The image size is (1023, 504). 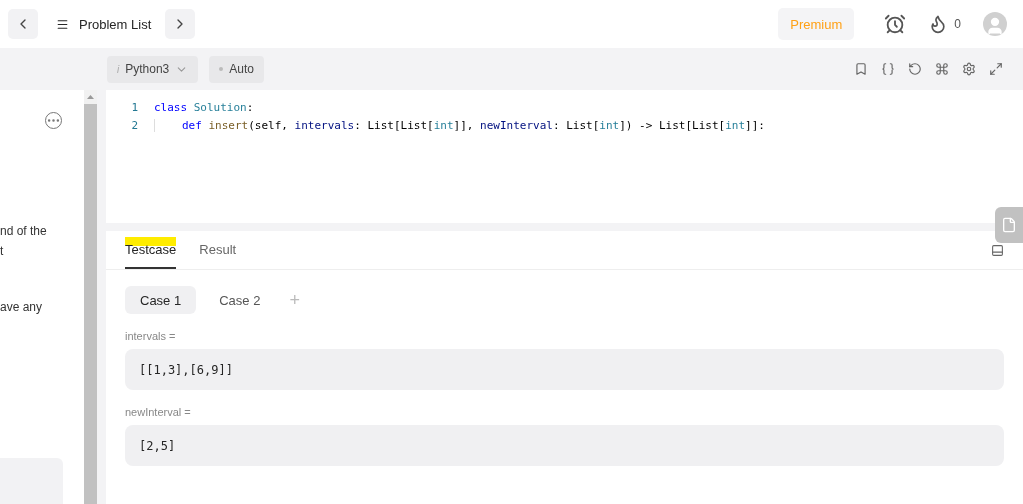 I want to click on panel-tab: Result, so click(x=218, y=250).